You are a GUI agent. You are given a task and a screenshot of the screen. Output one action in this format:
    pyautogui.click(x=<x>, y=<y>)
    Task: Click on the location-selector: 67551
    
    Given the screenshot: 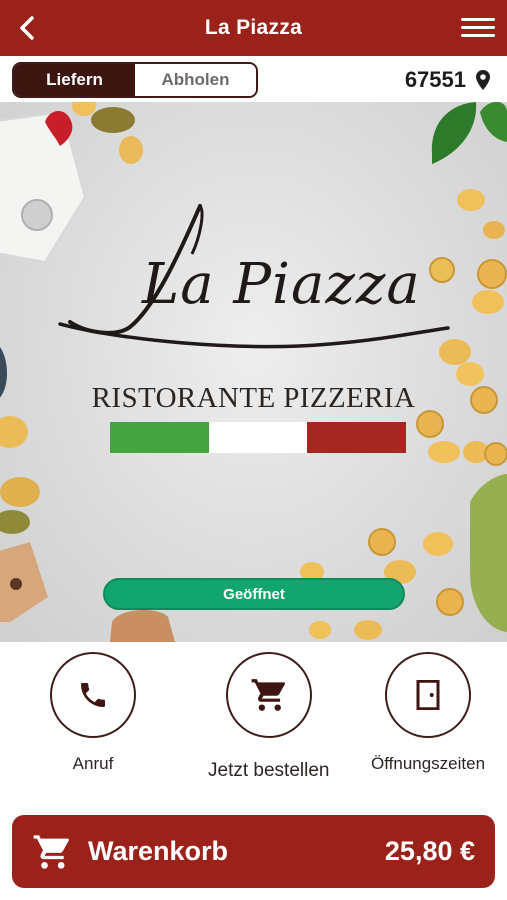 What is the action you would take?
    pyautogui.click(x=448, y=80)
    